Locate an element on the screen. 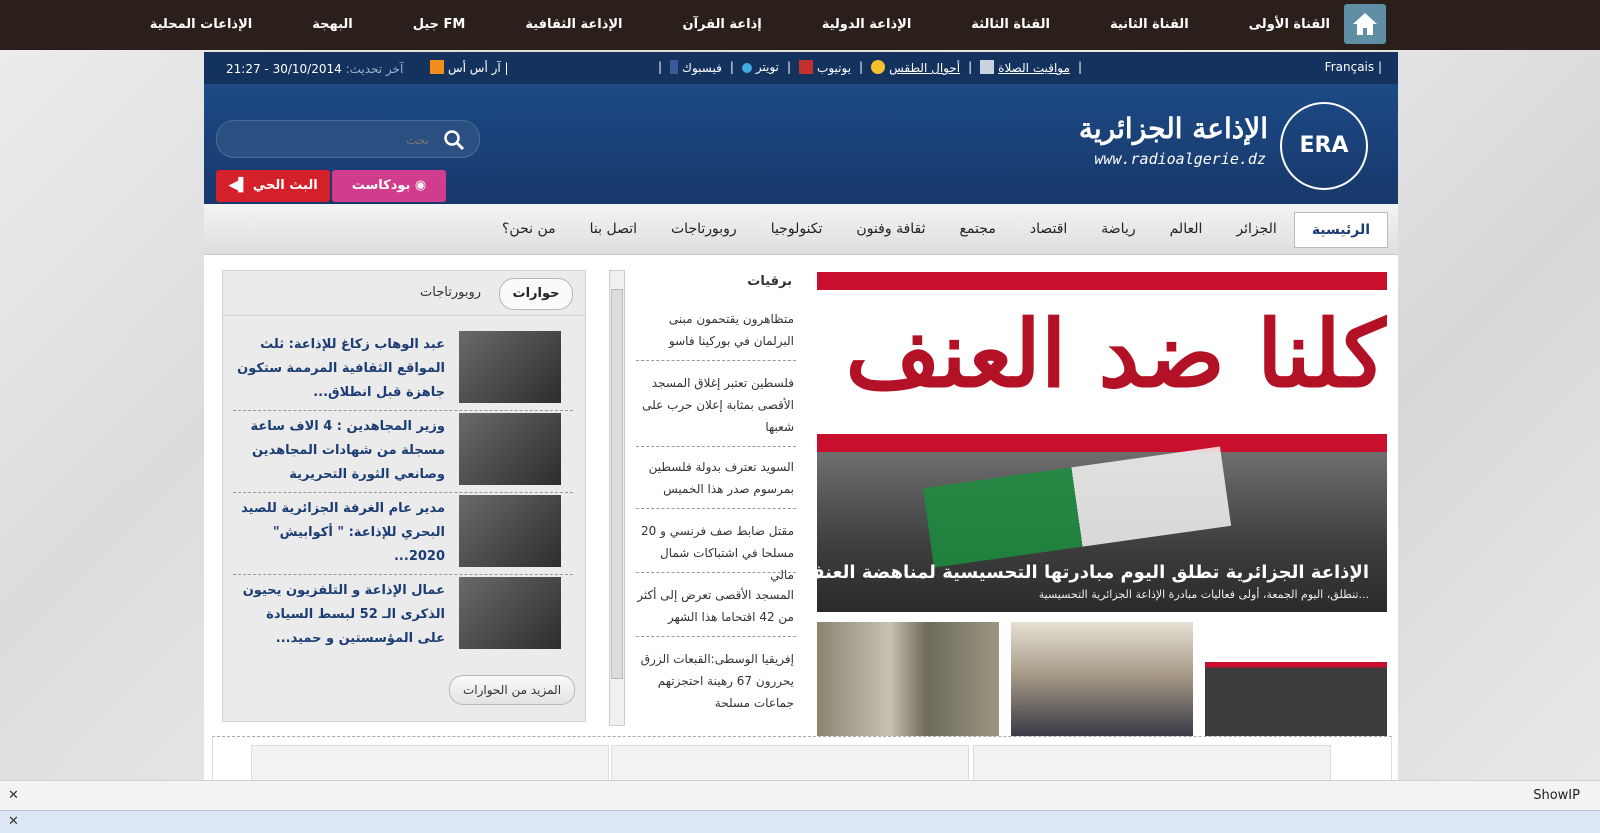 The width and height of the screenshot is (1600, 833). slider-banner-image: كلنا ضد العنف is located at coordinates (1102, 362).